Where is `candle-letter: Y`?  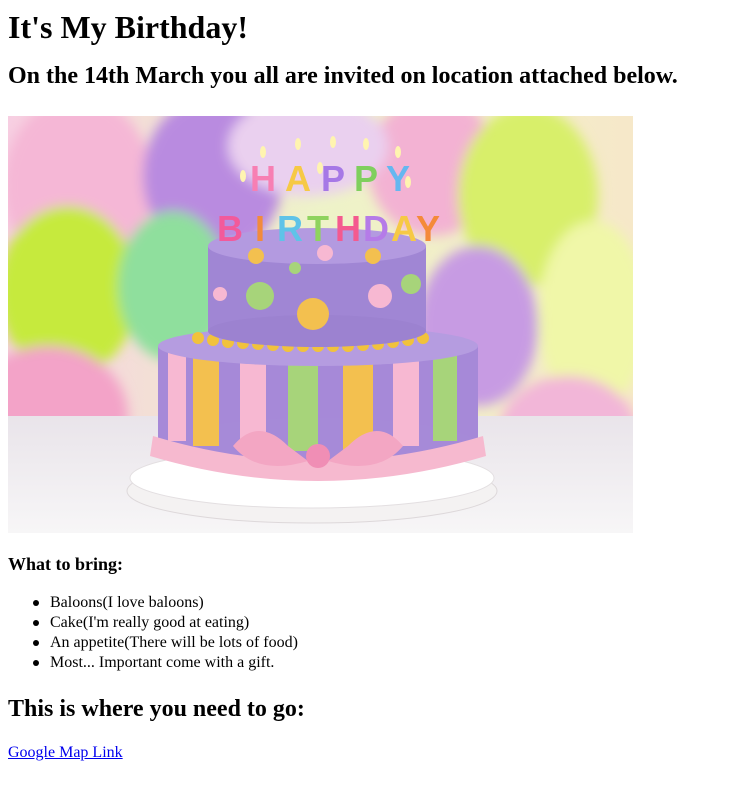
candle-letter: Y is located at coordinates (428, 228).